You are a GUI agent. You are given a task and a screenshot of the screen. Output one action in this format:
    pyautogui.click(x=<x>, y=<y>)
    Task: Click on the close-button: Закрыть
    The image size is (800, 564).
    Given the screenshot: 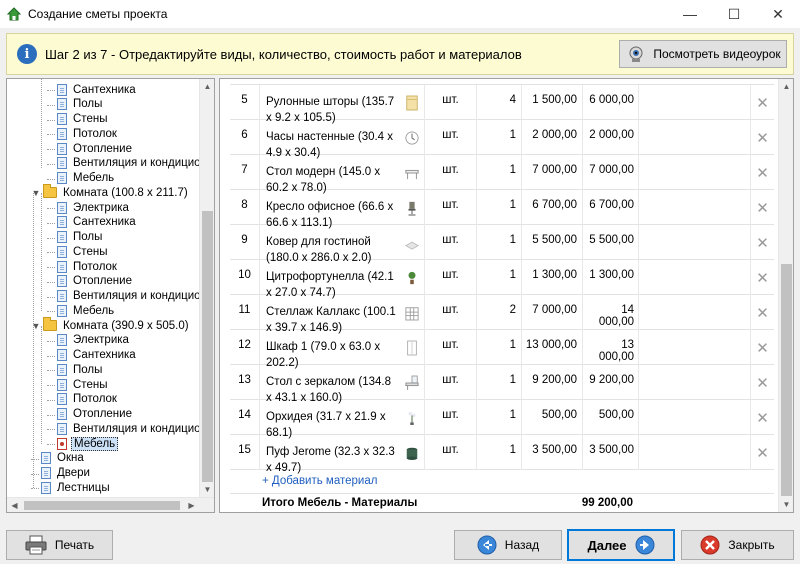 What is the action you would take?
    pyautogui.click(x=737, y=545)
    